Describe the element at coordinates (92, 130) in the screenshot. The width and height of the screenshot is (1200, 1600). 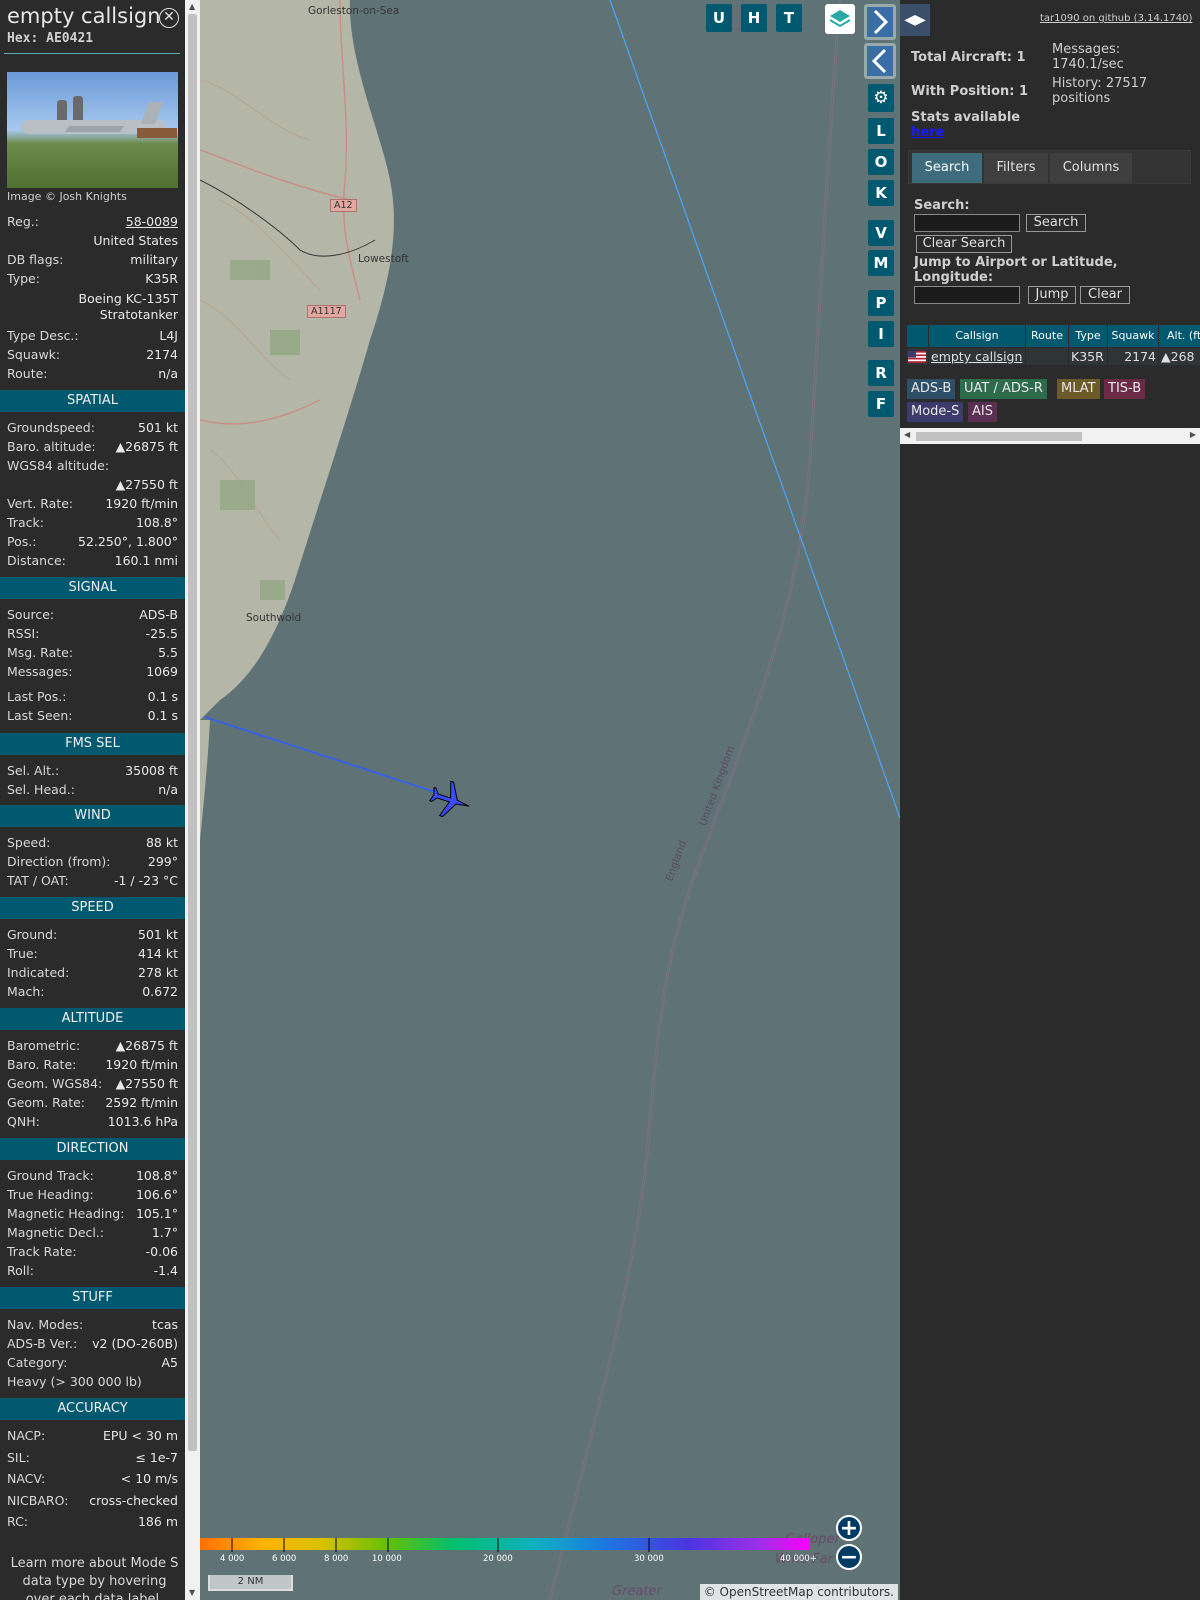
I see `aircraft-photo` at that location.